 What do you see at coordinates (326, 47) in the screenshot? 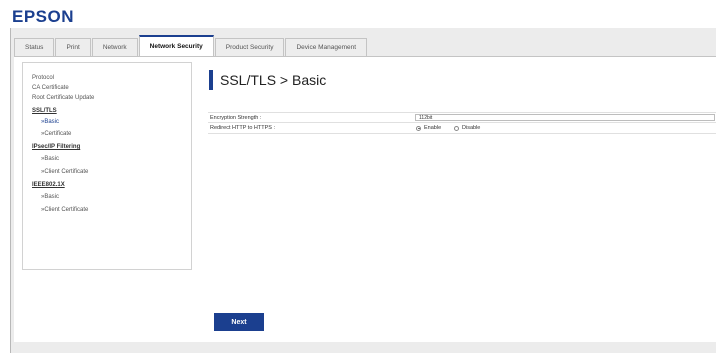
I see `tab-device-management: Device Management` at bounding box center [326, 47].